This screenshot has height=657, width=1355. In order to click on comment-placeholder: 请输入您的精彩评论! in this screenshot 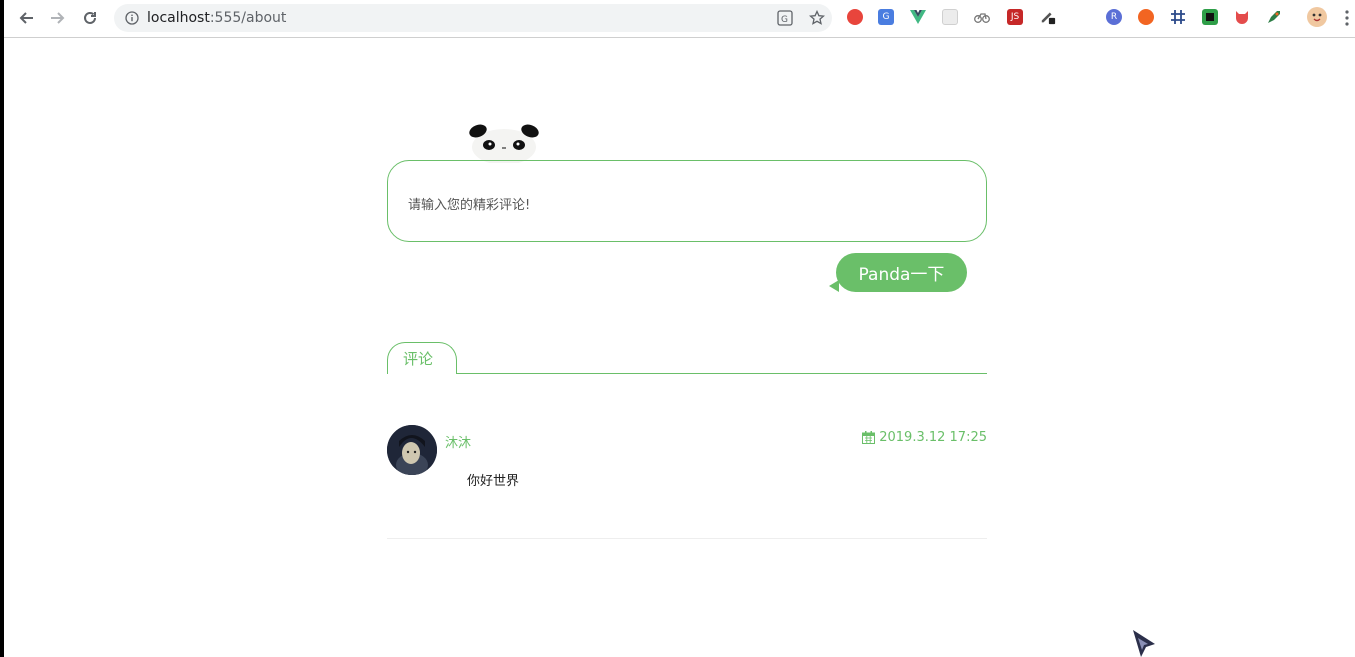, I will do `click(469, 205)`.